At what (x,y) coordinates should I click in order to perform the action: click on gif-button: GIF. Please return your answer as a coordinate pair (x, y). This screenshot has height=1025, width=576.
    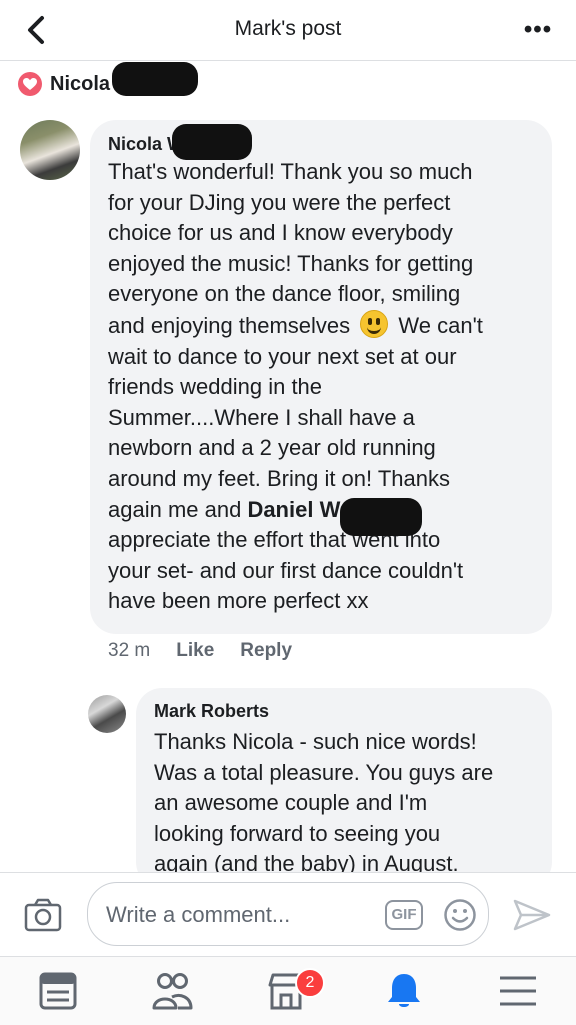
    Looking at the image, I should click on (404, 915).